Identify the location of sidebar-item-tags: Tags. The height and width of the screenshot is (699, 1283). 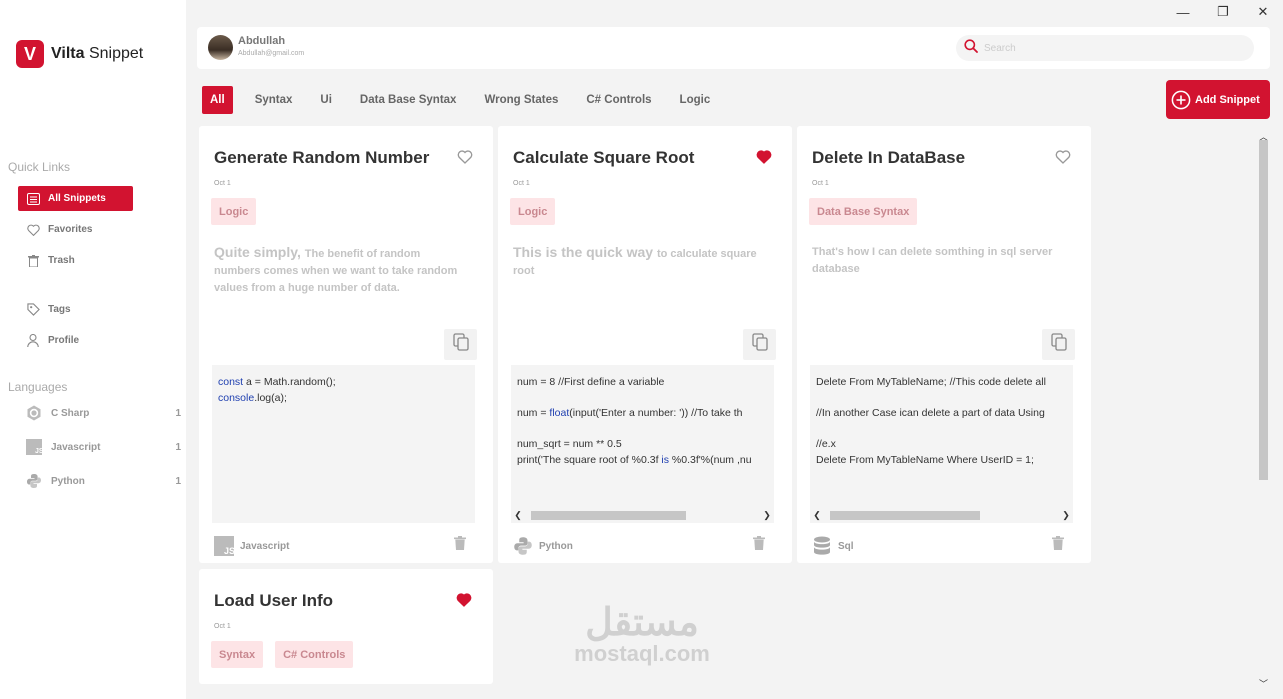
(75, 309).